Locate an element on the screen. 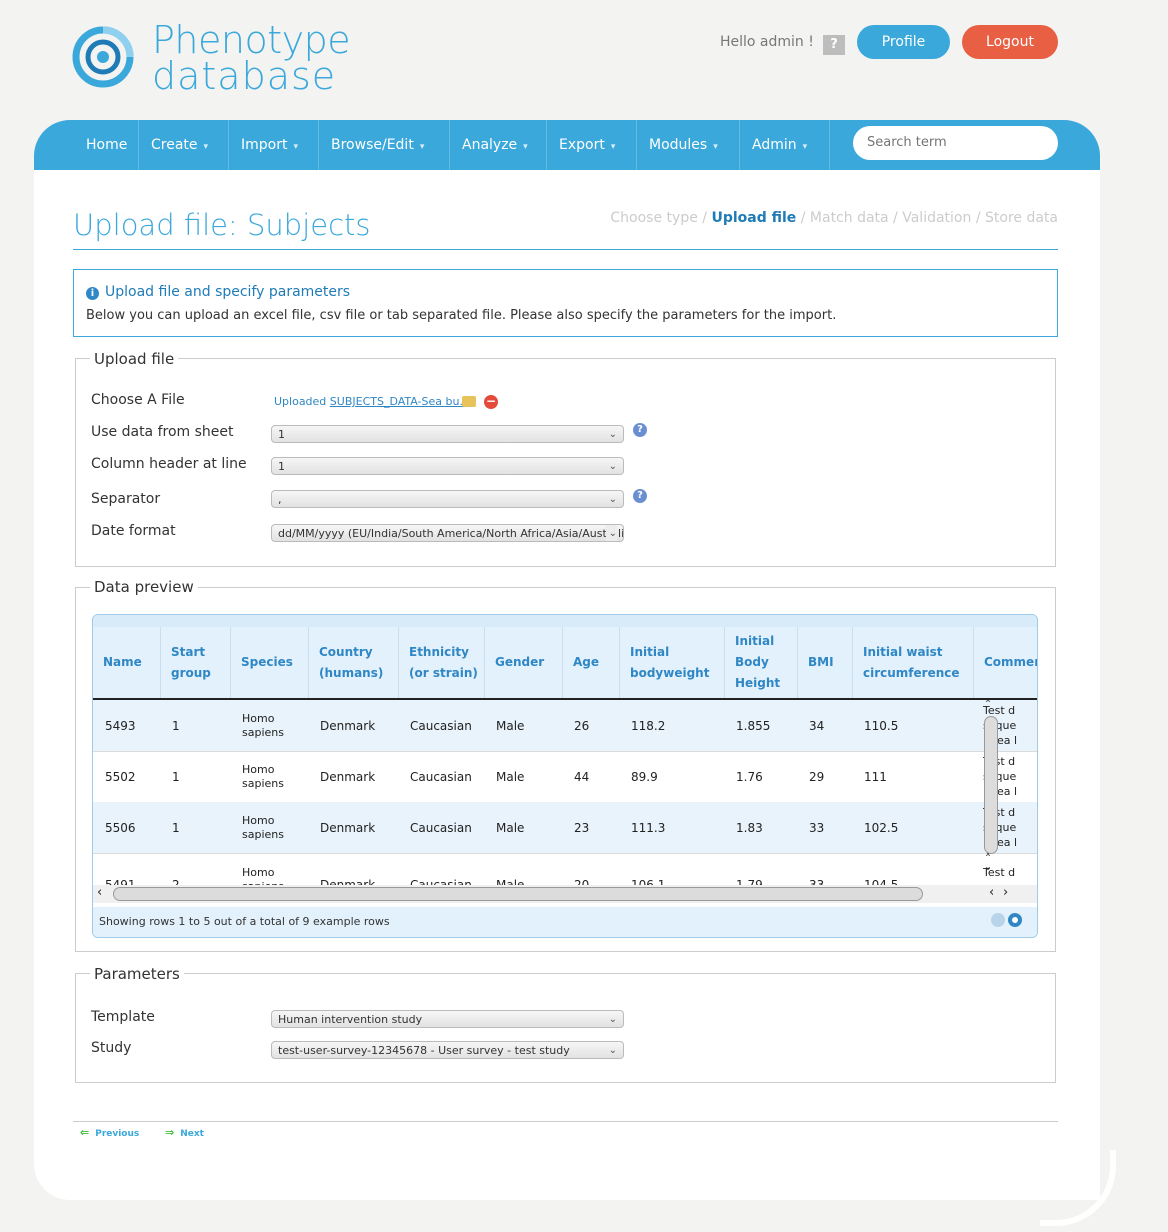 Image resolution: width=1168 pixels, height=1232 pixels. table-cell: 26 is located at coordinates (582, 725).